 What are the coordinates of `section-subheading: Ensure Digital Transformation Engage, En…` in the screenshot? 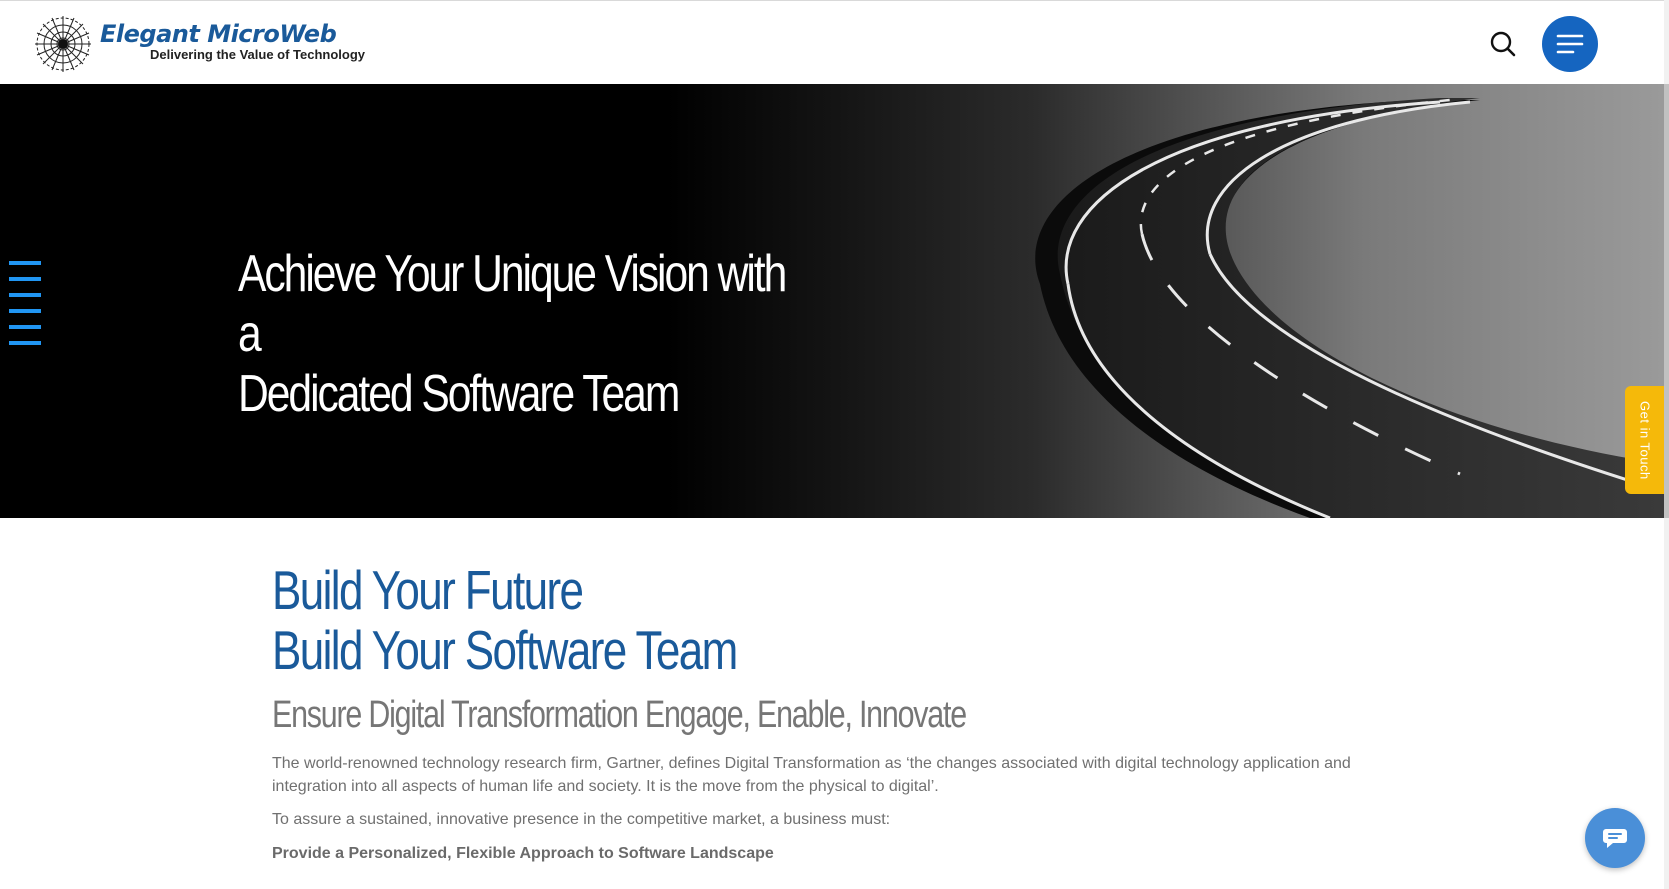 It's located at (619, 715).